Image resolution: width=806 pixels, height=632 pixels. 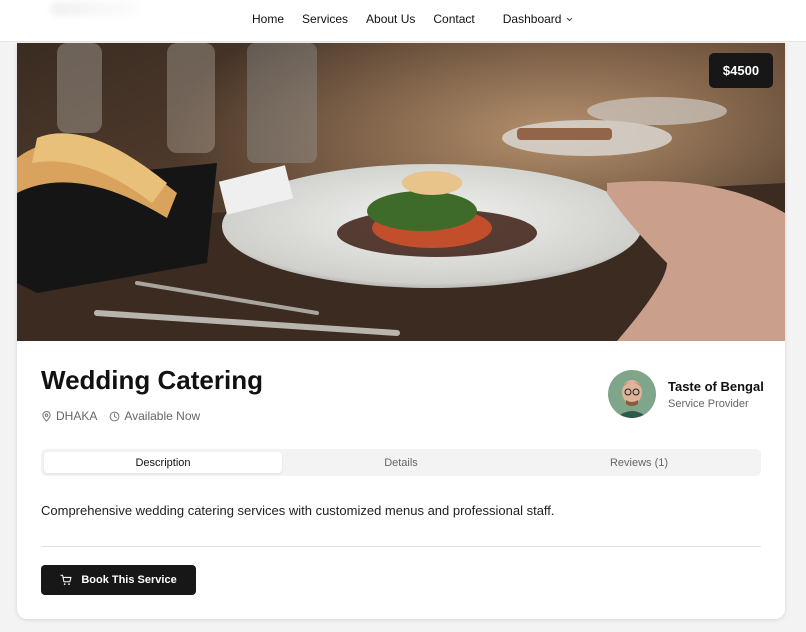 I want to click on map-pin-icon, so click(x=46, y=416).